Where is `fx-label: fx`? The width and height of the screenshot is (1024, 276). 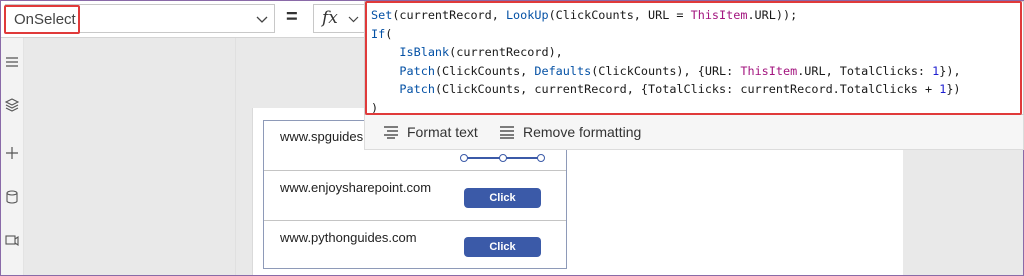 fx-label: fx is located at coordinates (330, 18).